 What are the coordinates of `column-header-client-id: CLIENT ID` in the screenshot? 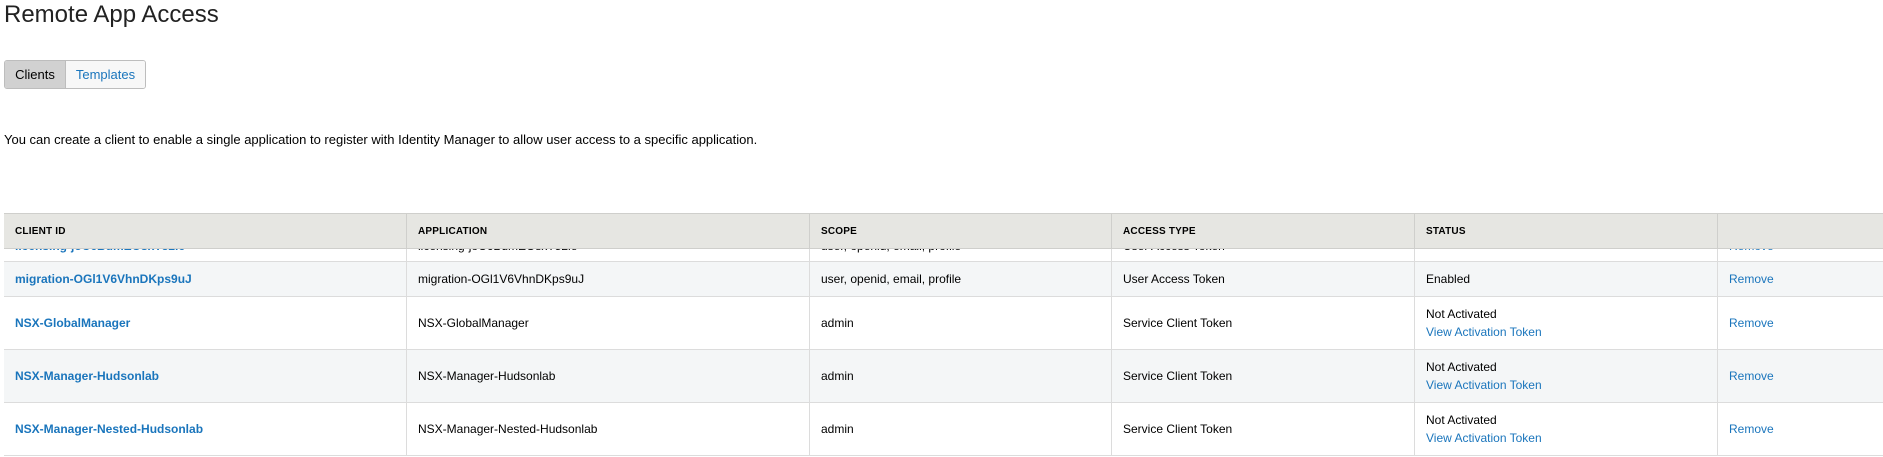 It's located at (205, 231).